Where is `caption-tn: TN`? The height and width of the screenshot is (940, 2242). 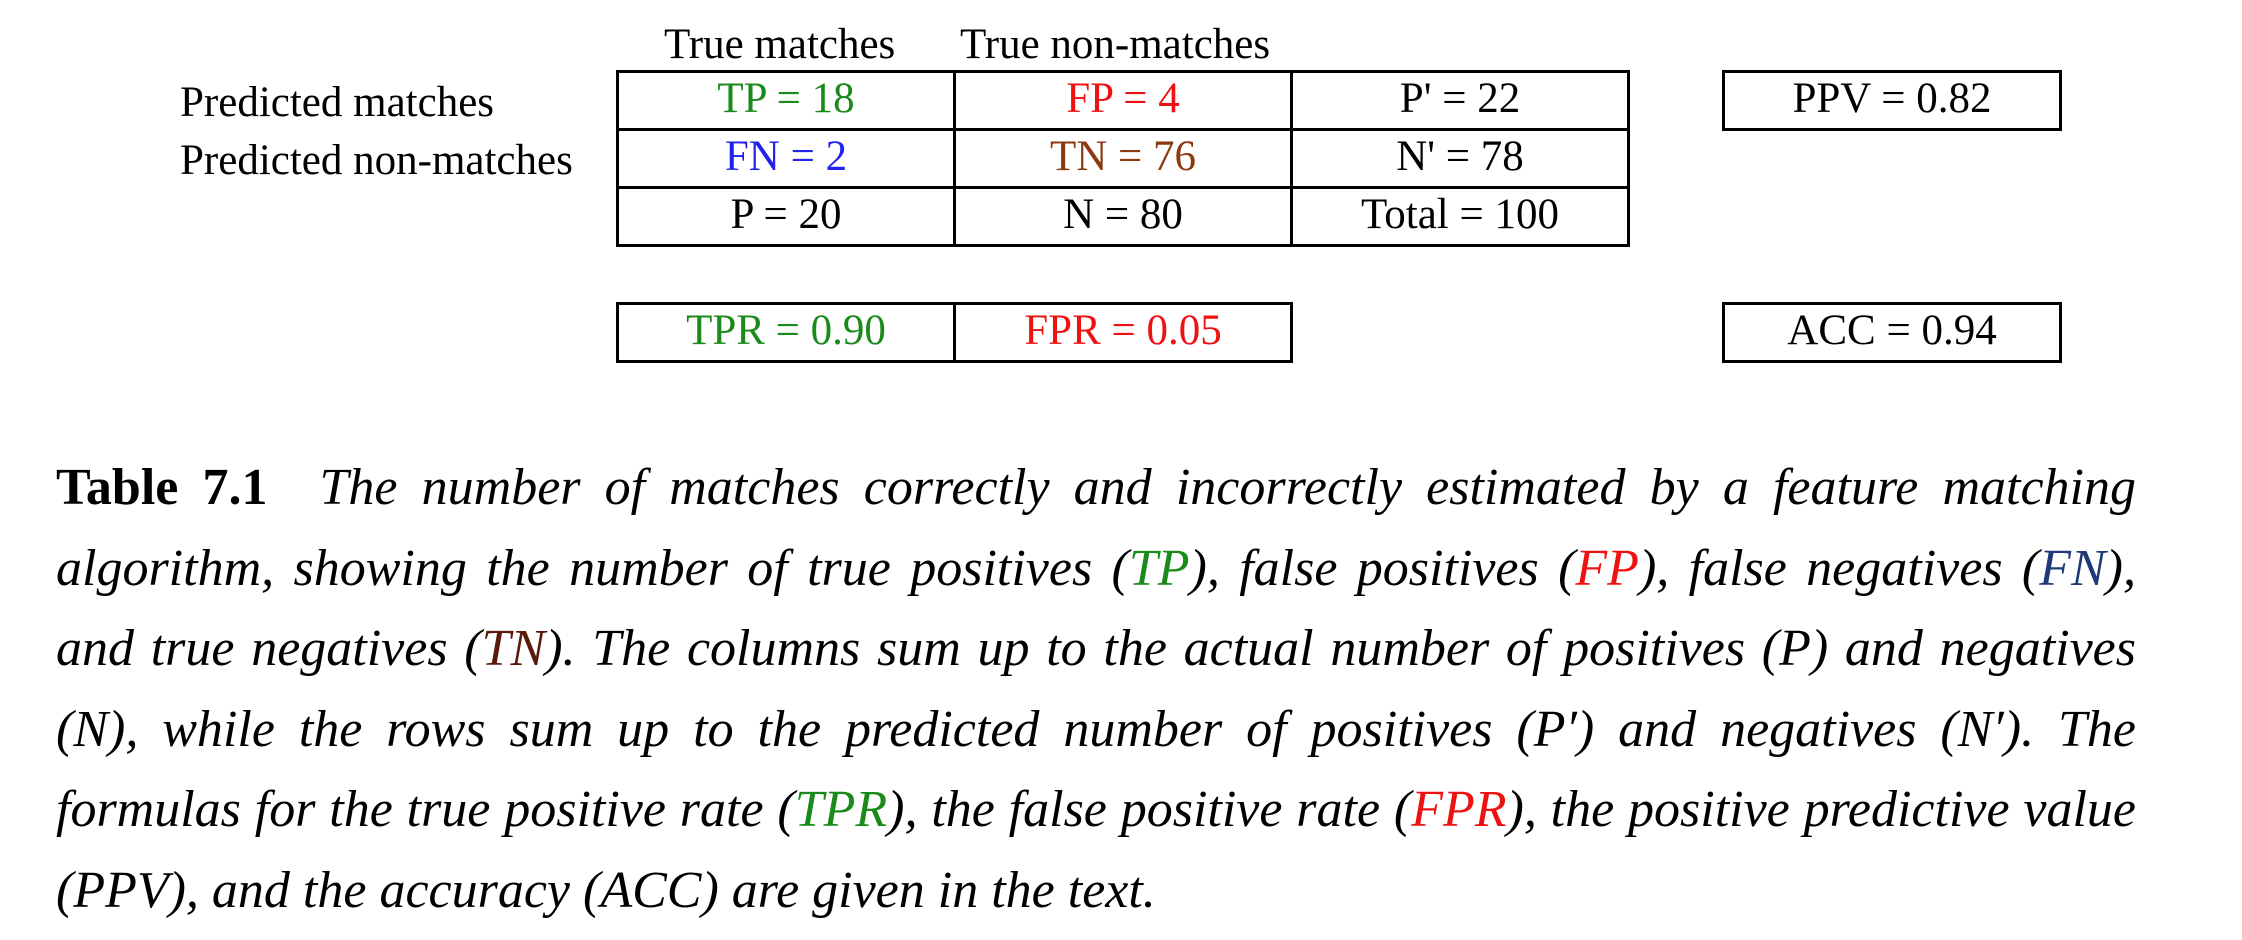
caption-tn: TN is located at coordinates (513, 648).